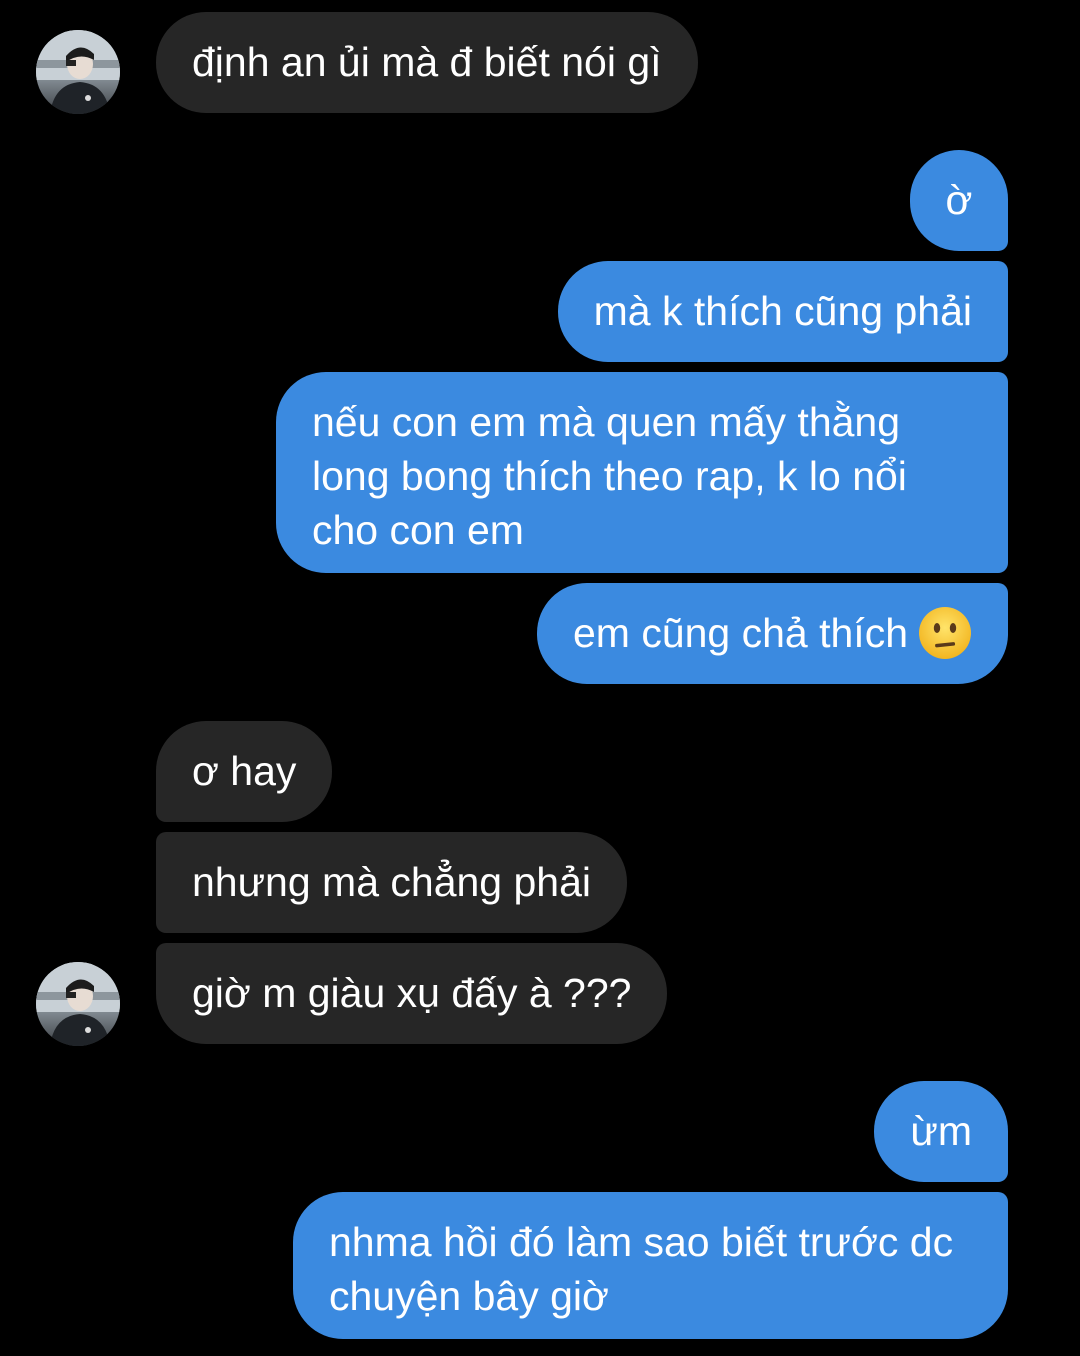  Describe the element at coordinates (945, 633) in the screenshot. I see `neutral-face-emoji` at that location.